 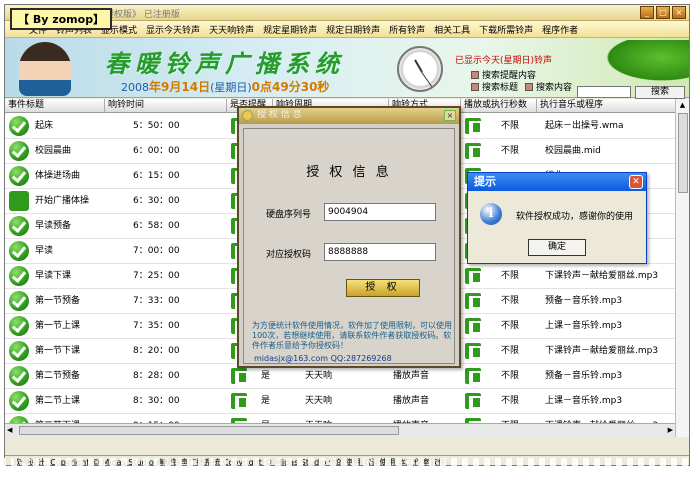 I want to click on time-text: 0点49分30秒, so click(x=290, y=87).